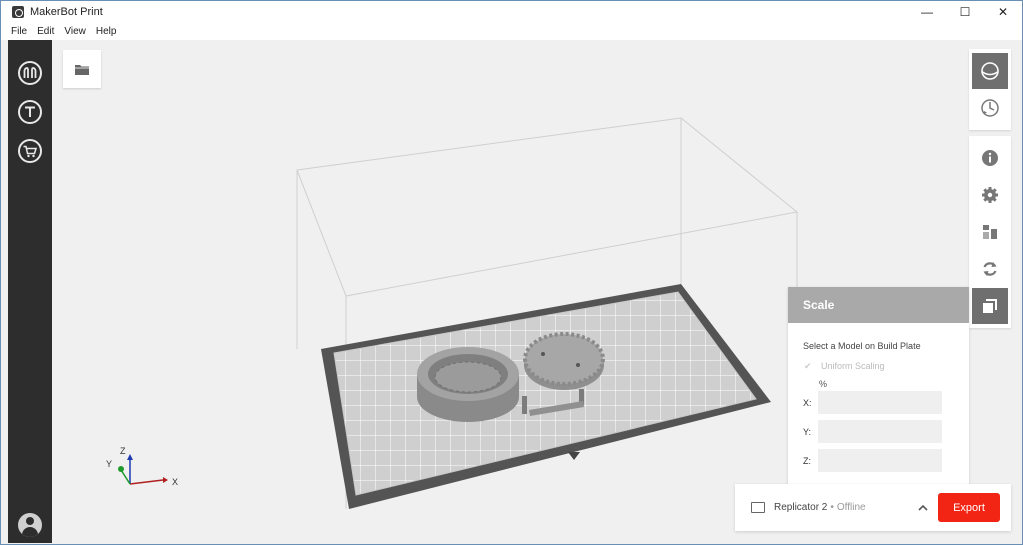 The image size is (1023, 545). I want to click on chevron-up-glyph, so click(923, 507).